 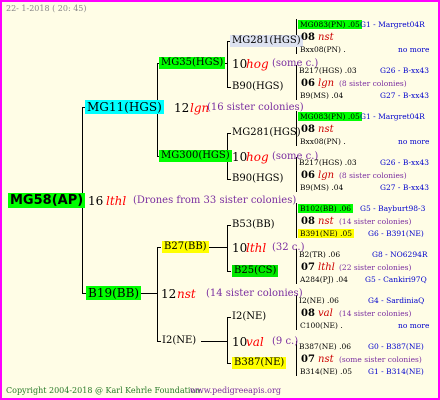 What do you see at coordinates (308, 313) in the screenshot?
I see `gen4-7-num: 08` at bounding box center [308, 313].